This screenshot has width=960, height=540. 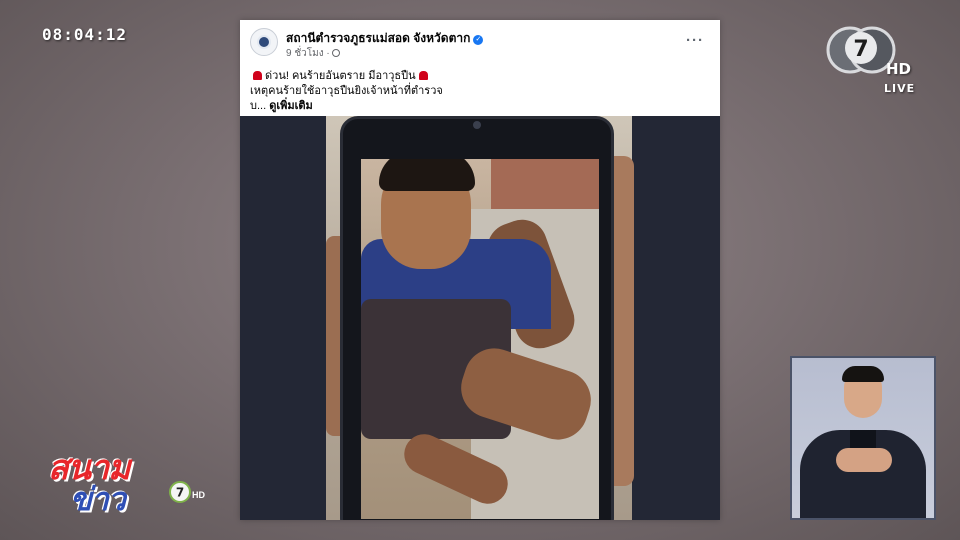 I want to click on see-more-link: ดูเพิ่มเติม, so click(x=291, y=106).